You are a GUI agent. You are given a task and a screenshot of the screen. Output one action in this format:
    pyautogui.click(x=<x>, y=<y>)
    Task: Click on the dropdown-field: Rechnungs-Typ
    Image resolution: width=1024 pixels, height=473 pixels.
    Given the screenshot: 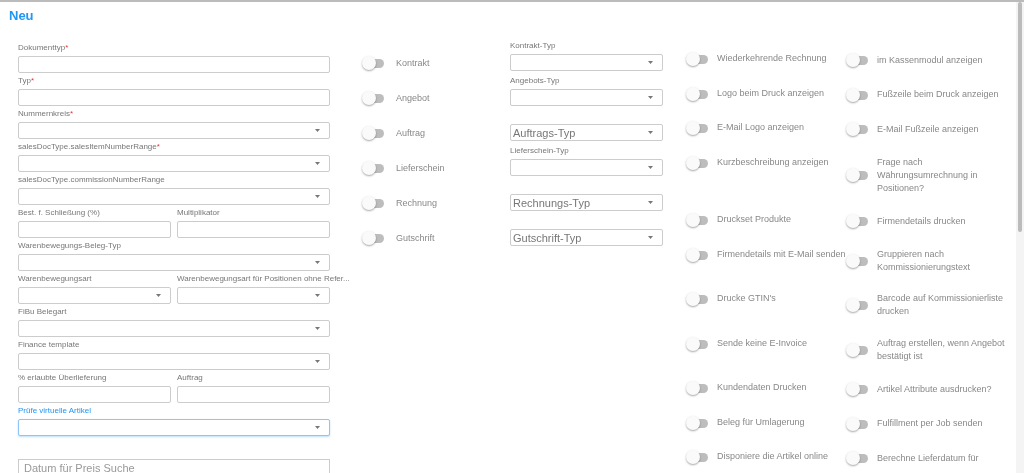 What is the action you would take?
    pyautogui.click(x=586, y=202)
    